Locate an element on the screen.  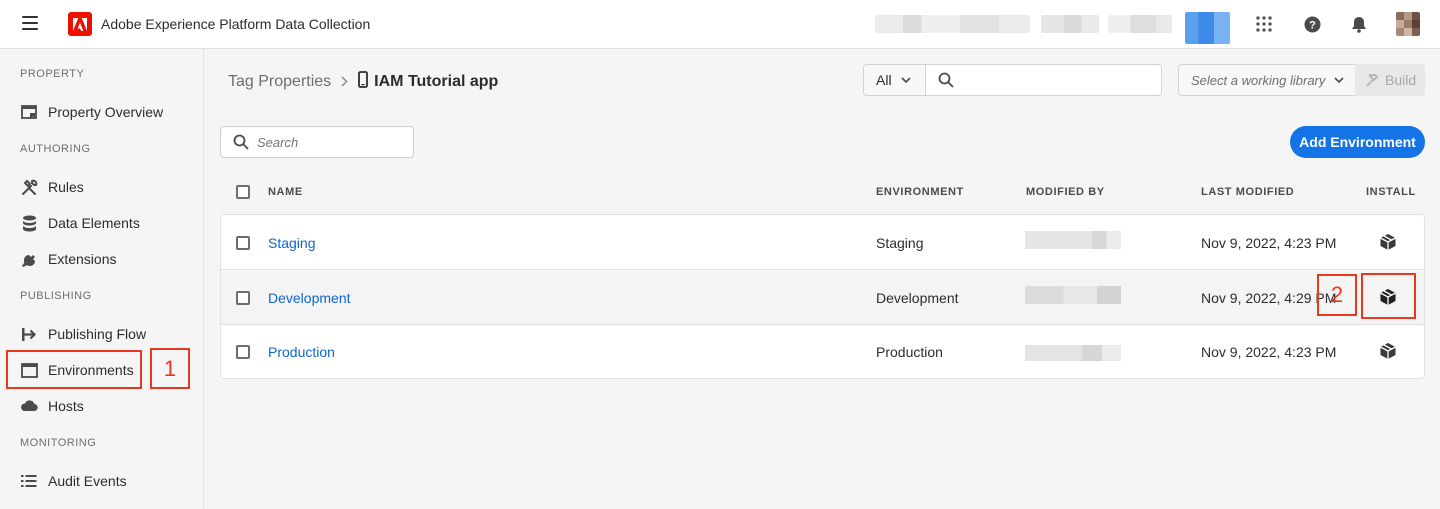
hammer-icon is located at coordinates (1372, 80).